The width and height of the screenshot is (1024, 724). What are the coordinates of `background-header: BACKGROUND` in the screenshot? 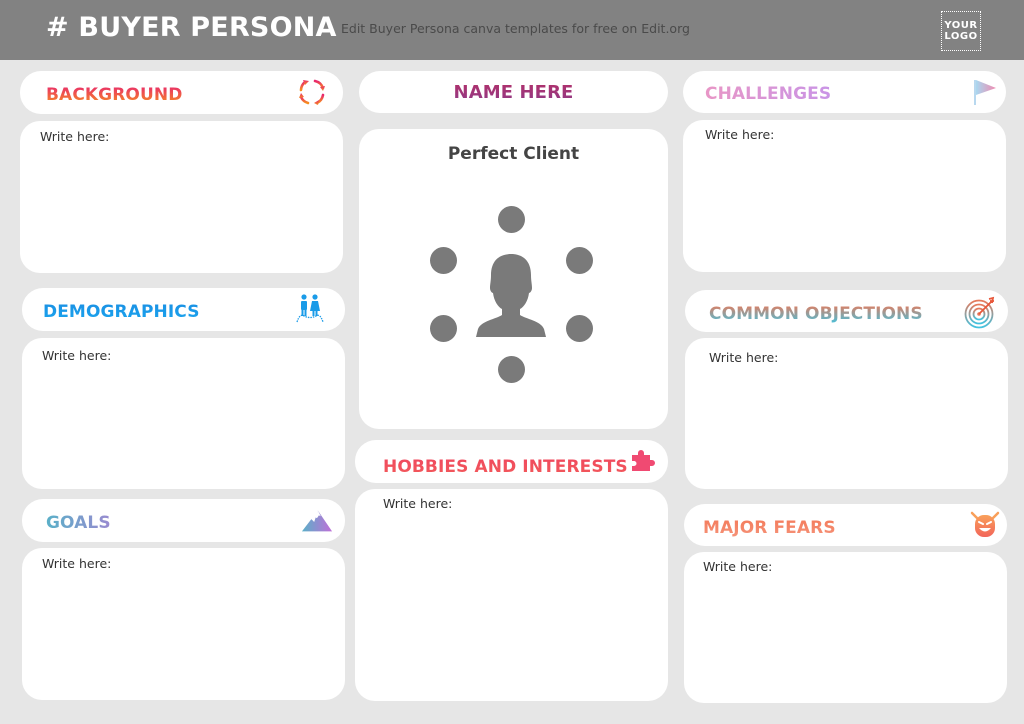 It's located at (181, 92).